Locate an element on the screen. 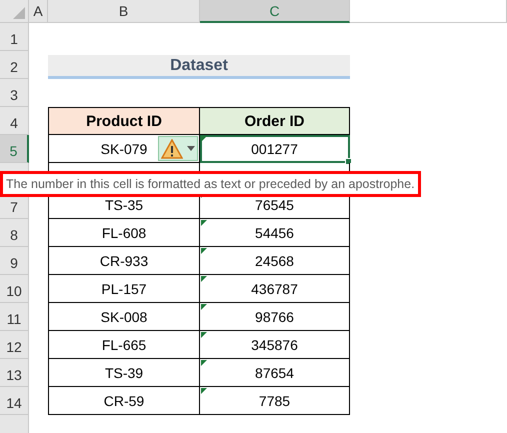  table-cell: TS-35 is located at coordinates (124, 204).